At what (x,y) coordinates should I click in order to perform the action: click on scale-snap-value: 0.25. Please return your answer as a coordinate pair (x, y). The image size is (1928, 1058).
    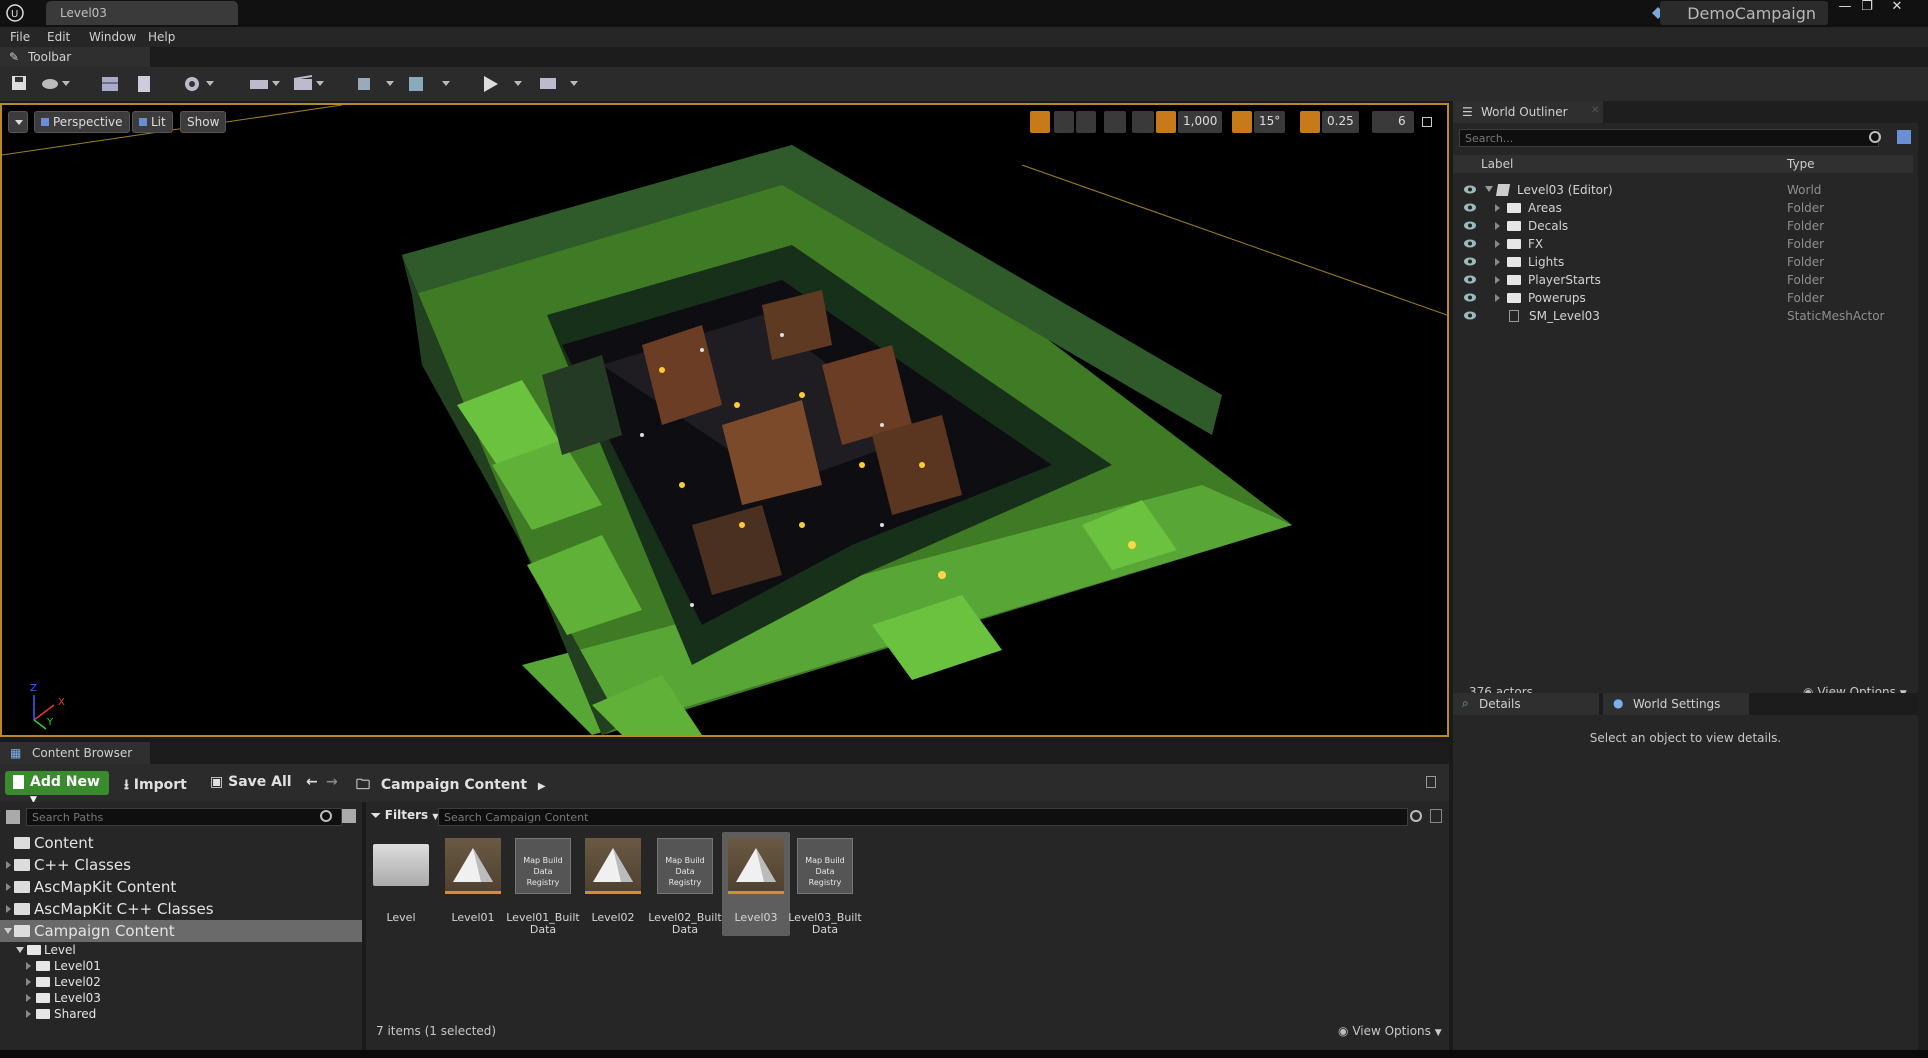
    Looking at the image, I should click on (1340, 122).